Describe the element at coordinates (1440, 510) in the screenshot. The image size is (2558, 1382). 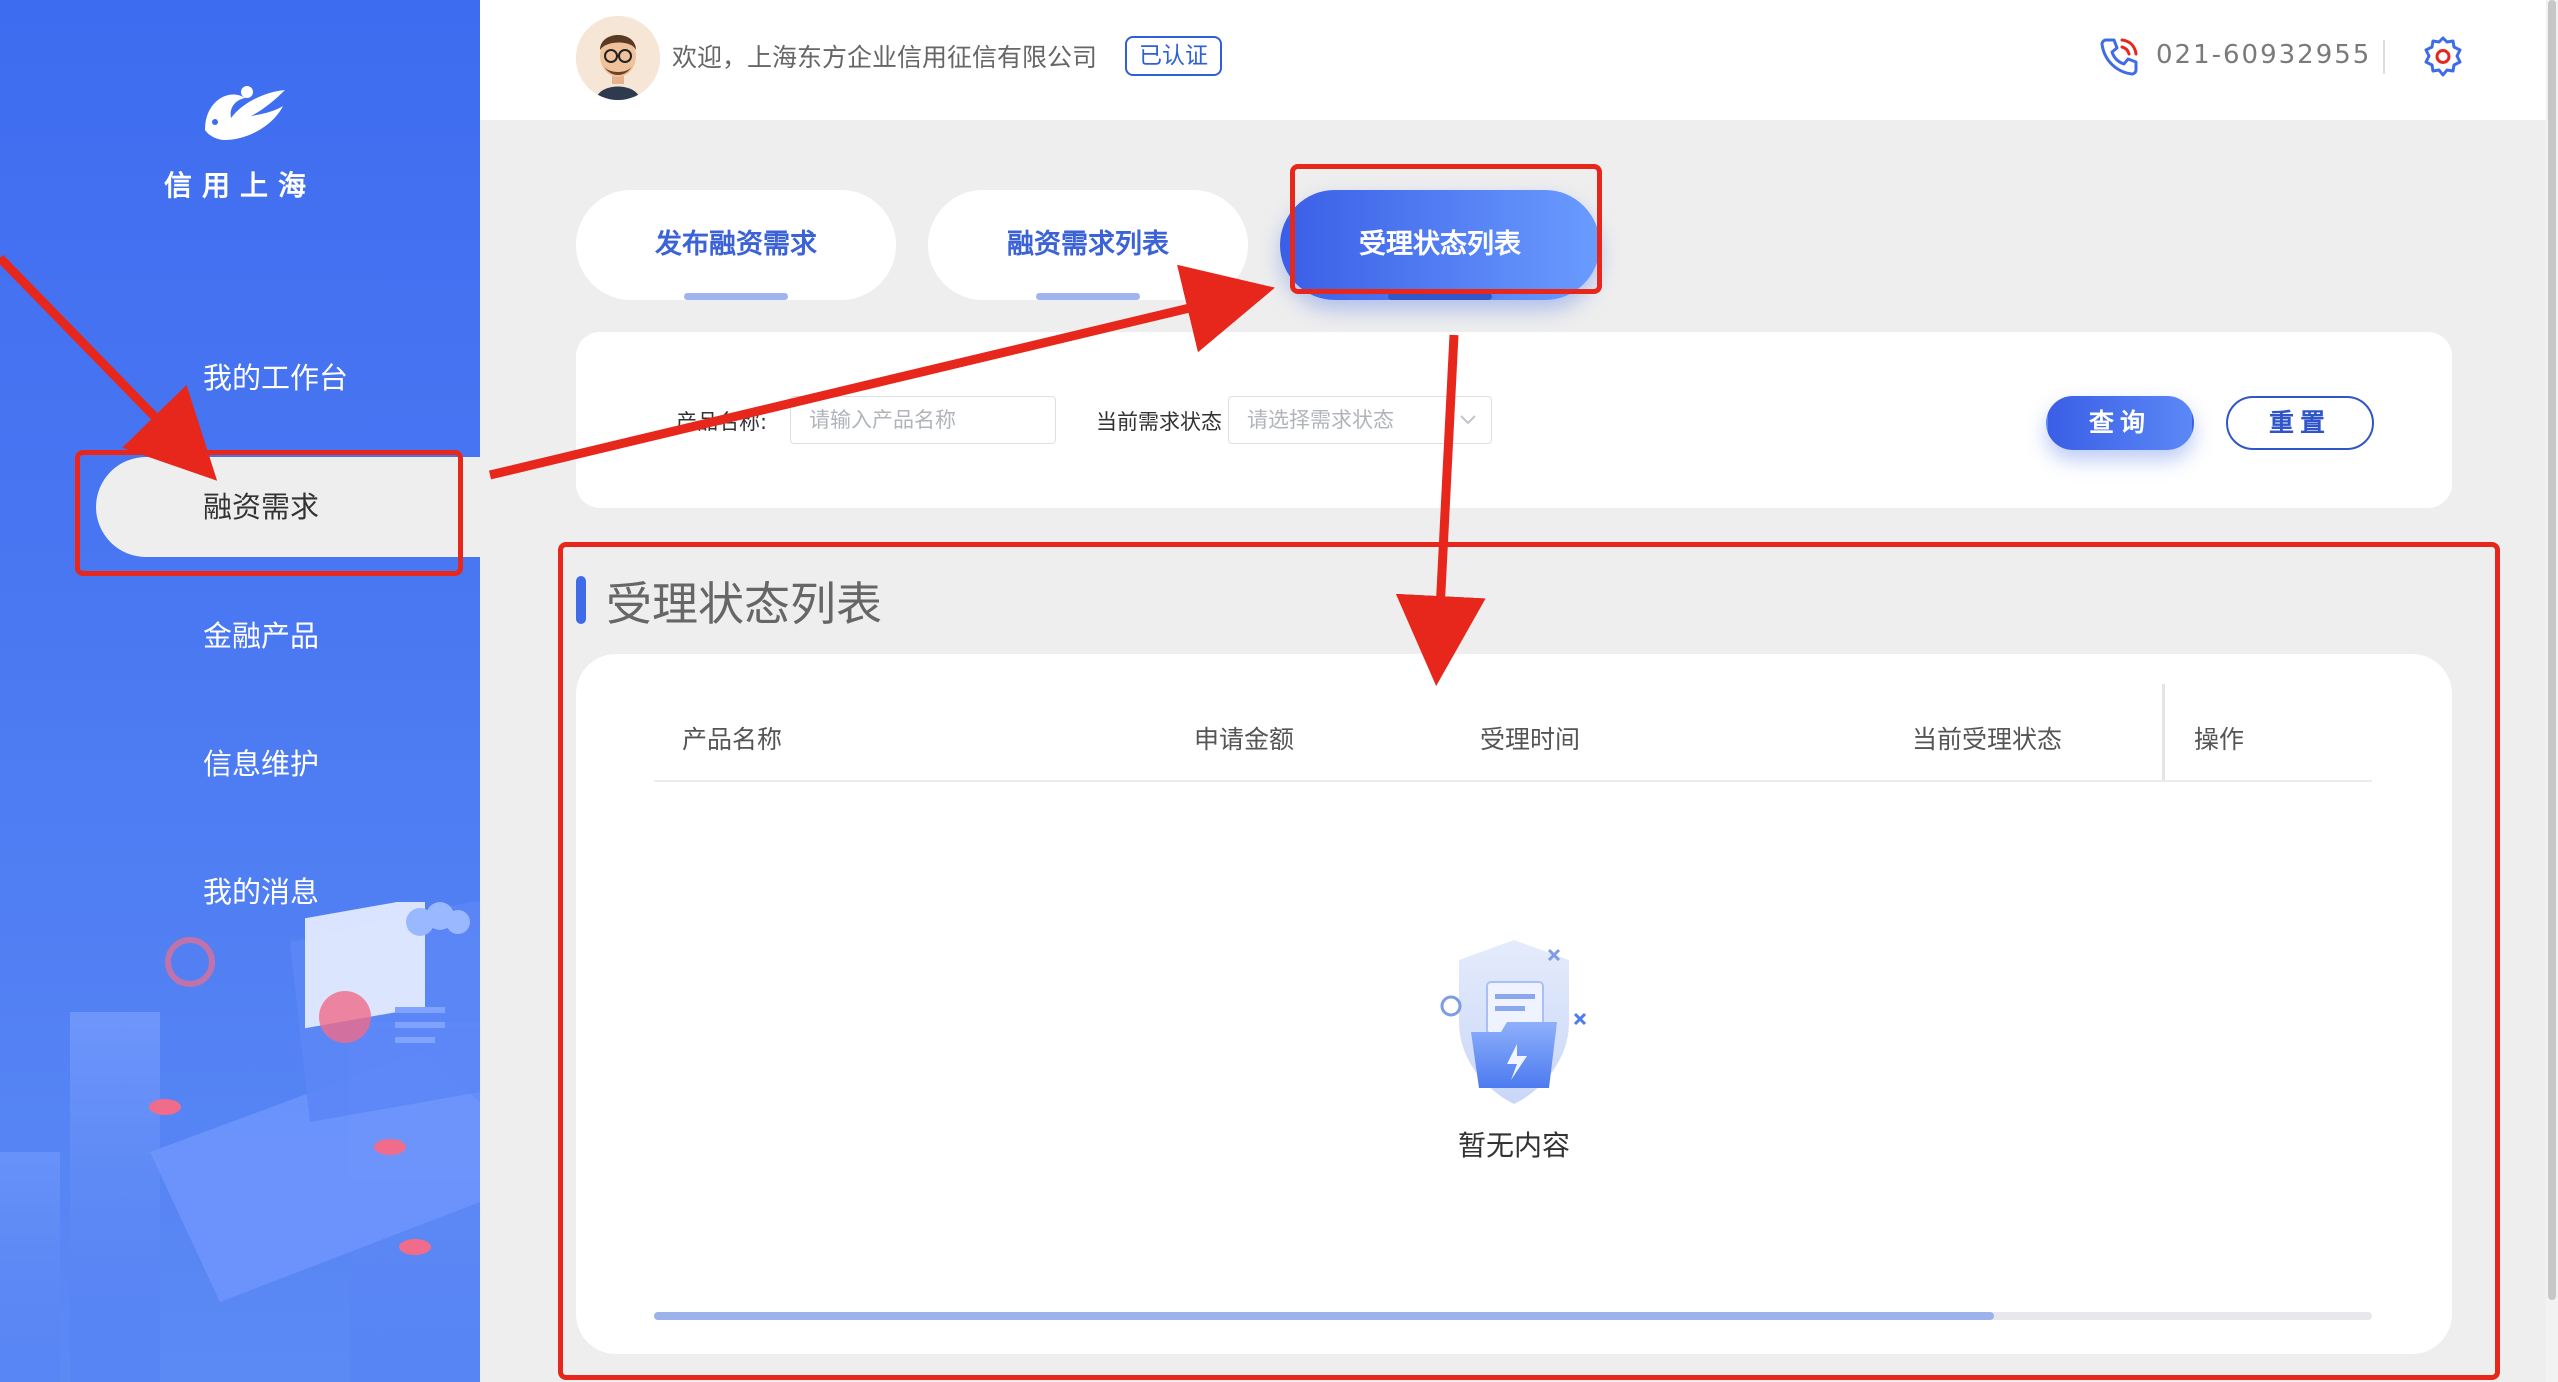
I see `arrow-to-table` at that location.